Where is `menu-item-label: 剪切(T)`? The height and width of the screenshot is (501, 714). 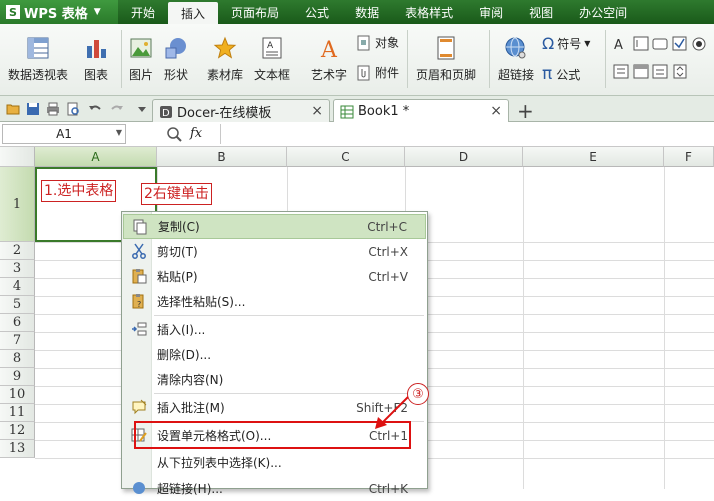
menu-item-label: 剪切(T) is located at coordinates (177, 252).